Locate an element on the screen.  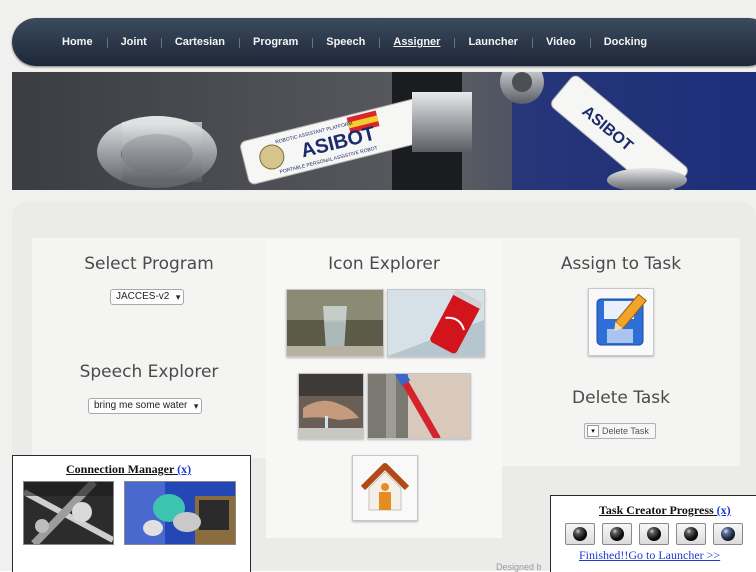
task-progress-title: Task Creator Progress (x) is located at coordinates (665, 510).